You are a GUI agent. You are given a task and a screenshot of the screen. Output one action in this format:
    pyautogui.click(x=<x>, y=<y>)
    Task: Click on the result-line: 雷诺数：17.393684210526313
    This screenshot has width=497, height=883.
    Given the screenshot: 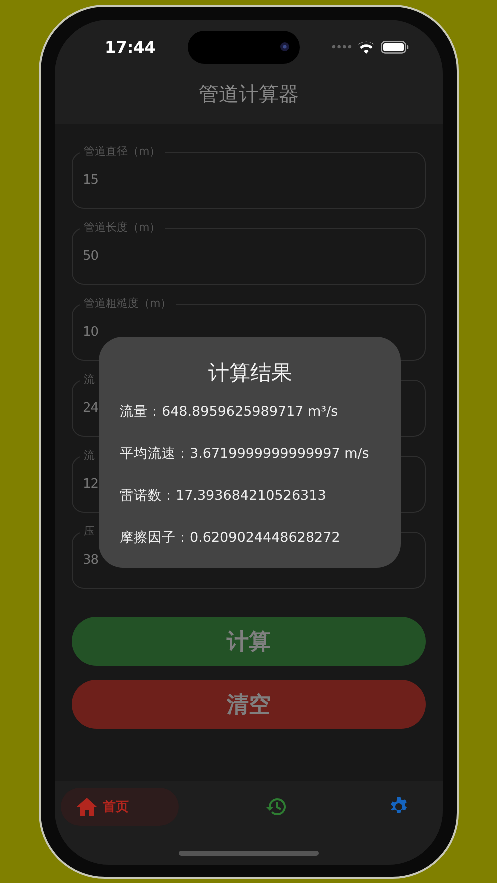 What is the action you would take?
    pyautogui.click(x=224, y=496)
    